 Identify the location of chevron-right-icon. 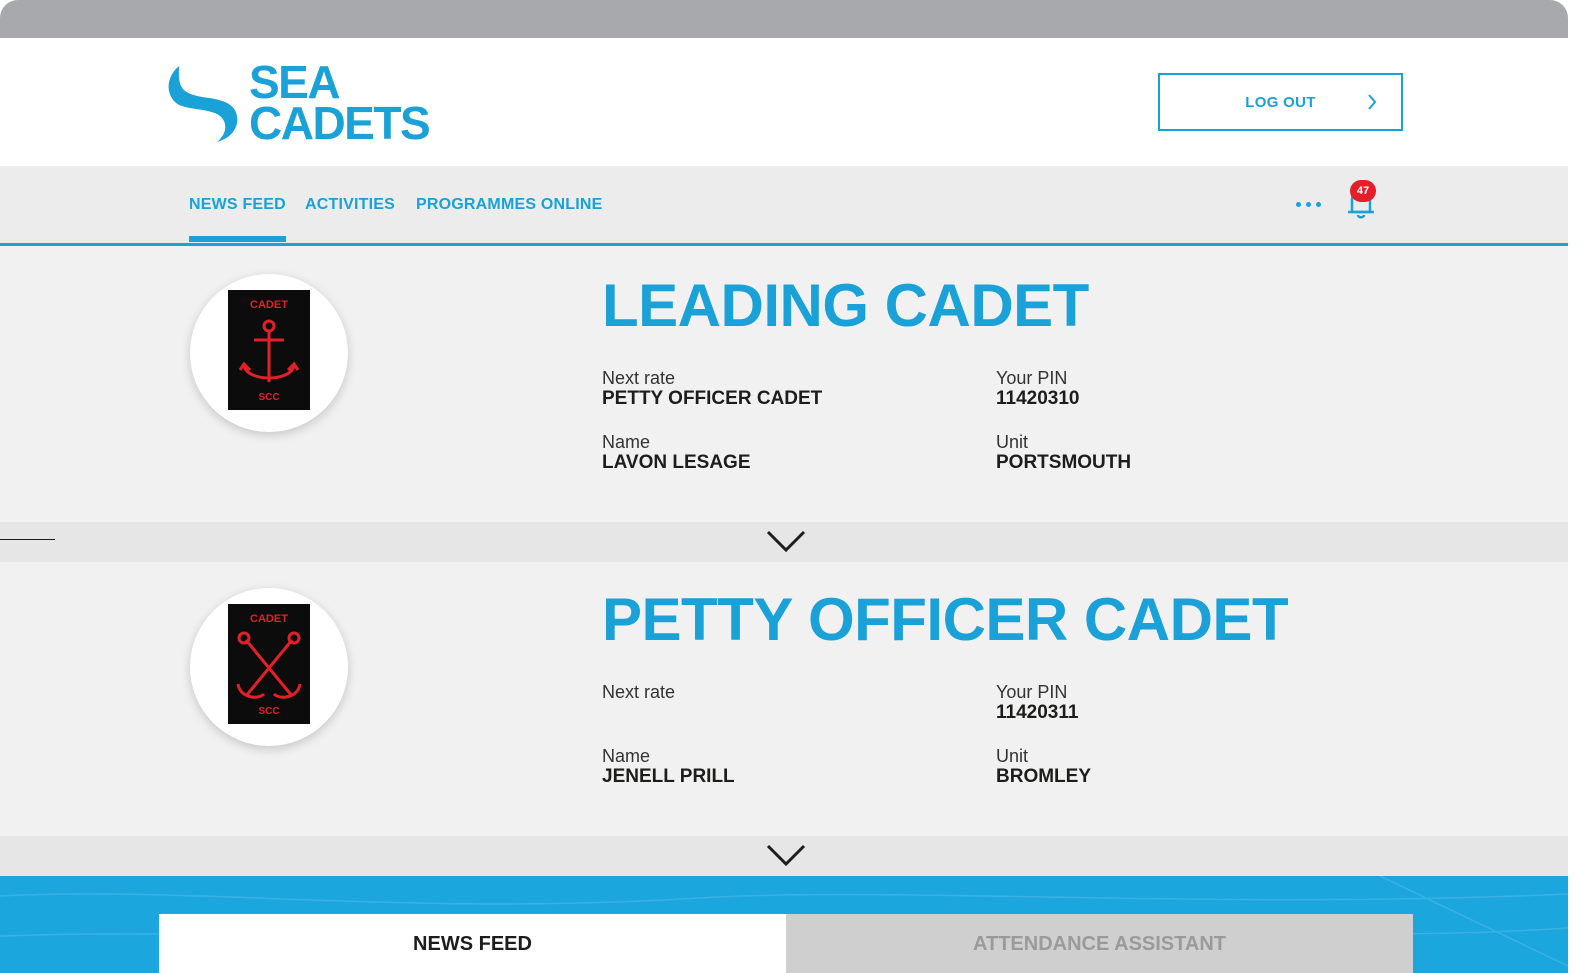
(1372, 102).